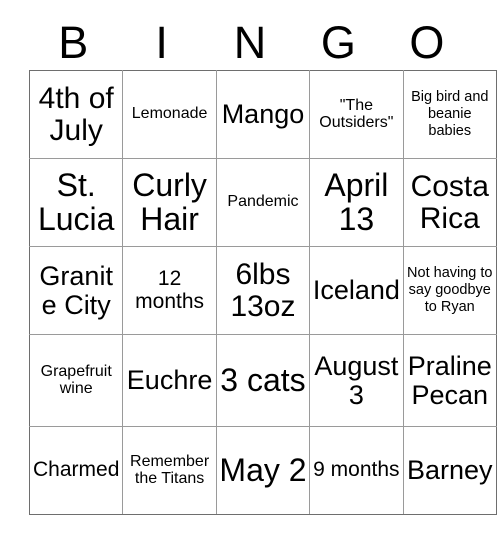  I want to click on bingo-square: Barney, so click(449, 470).